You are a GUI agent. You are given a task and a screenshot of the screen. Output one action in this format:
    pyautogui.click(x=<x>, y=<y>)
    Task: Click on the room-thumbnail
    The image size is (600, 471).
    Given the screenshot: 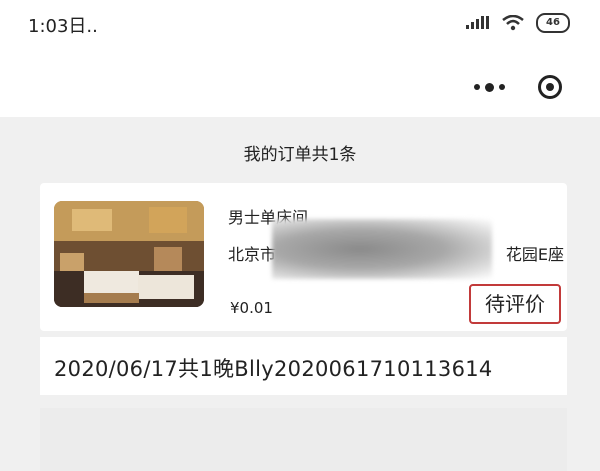 What is the action you would take?
    pyautogui.click(x=129, y=254)
    